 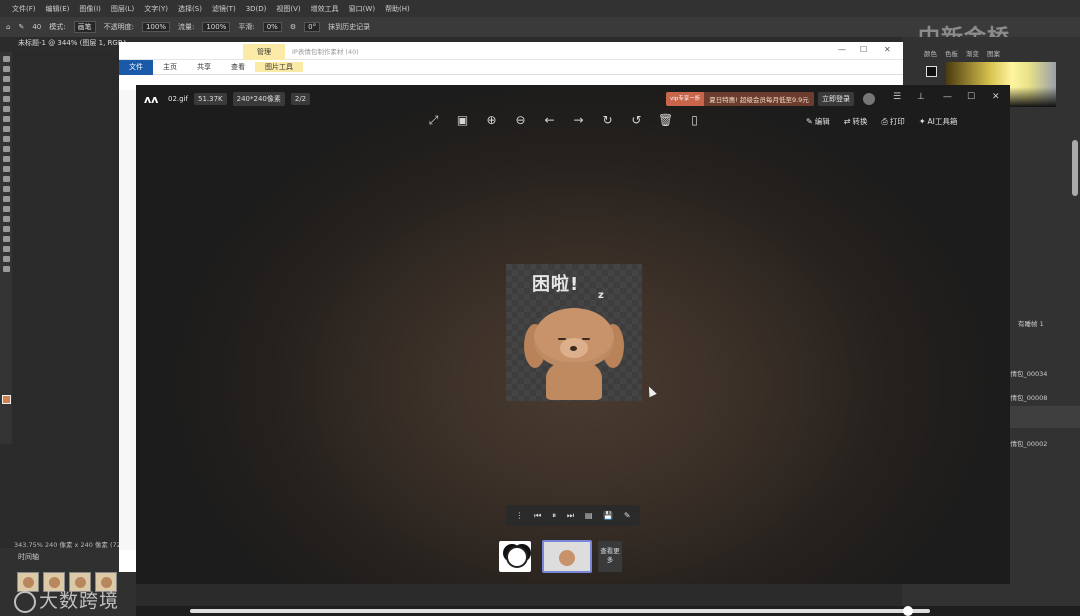 What do you see at coordinates (1025, 373) in the screenshot?
I see `layer-item: 表情包_00034` at bounding box center [1025, 373].